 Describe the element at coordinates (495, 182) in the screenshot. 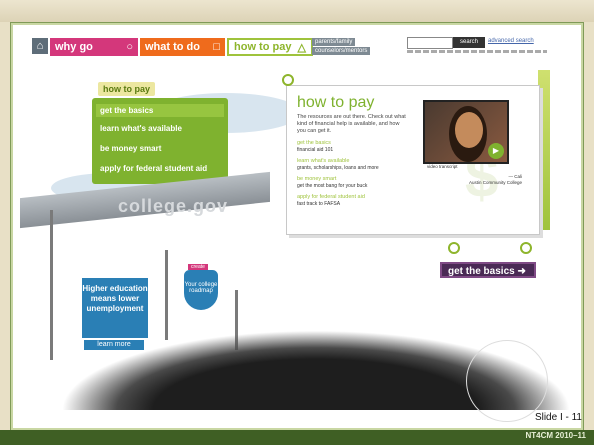

I see `quote-school: Austin Community College` at that location.